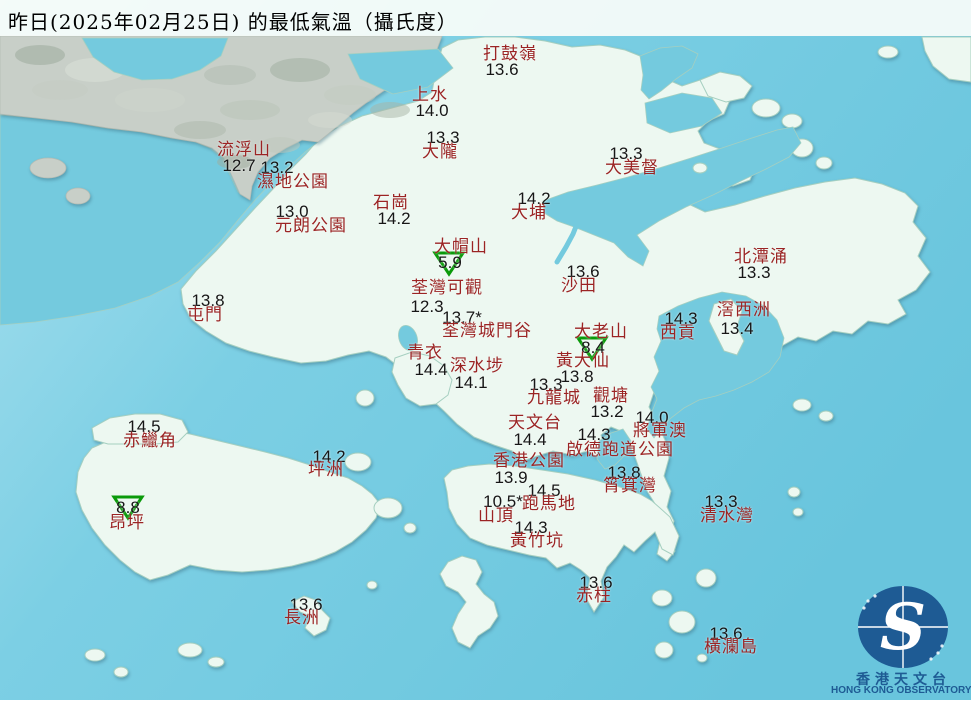  What do you see at coordinates (432, 110) in the screenshot?
I see `station-value: 14.0` at bounding box center [432, 110].